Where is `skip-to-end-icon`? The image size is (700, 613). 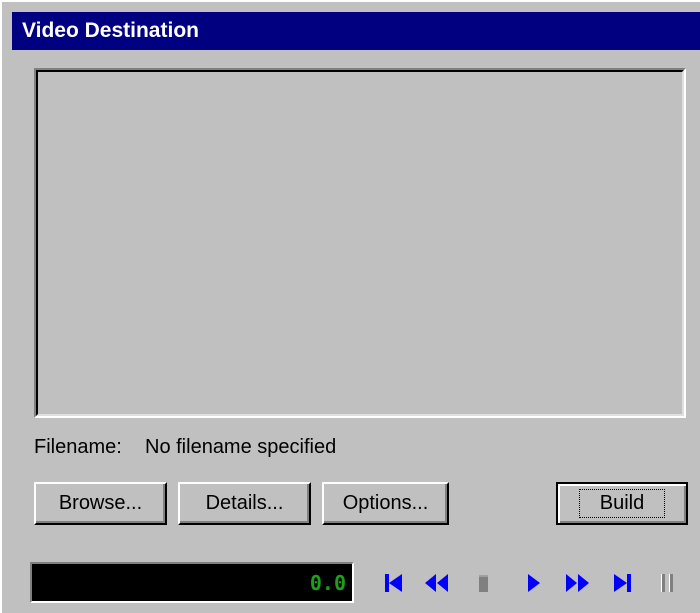
skip-to-end-icon is located at coordinates (622, 583).